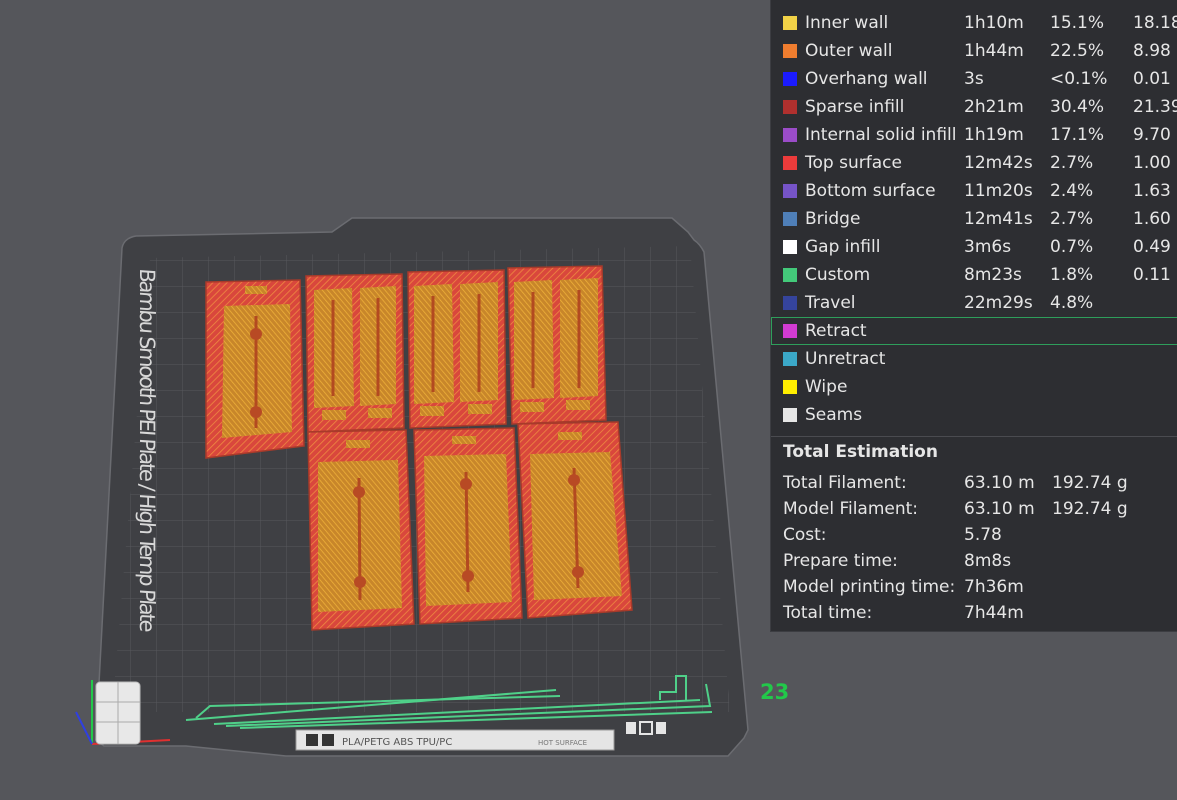  Describe the element at coordinates (869, 587) in the screenshot. I see `estimation-label: Model printing time:` at that location.